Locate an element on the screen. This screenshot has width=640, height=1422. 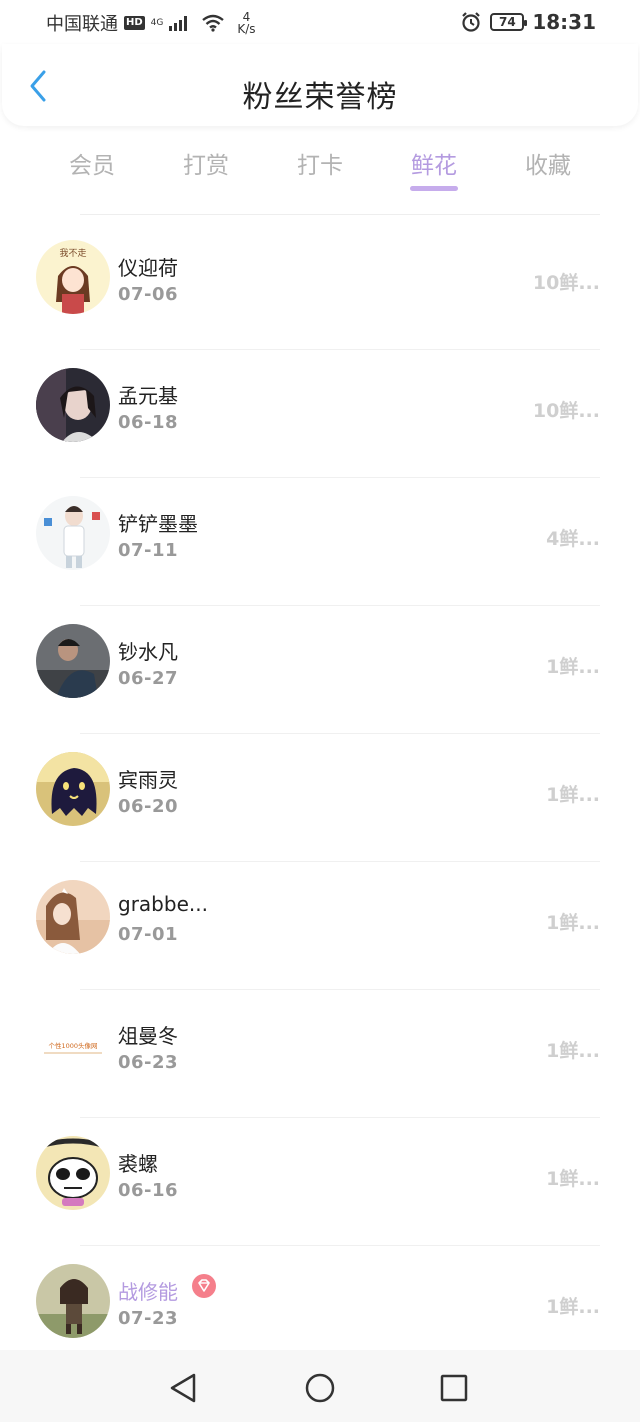
vip-diamond-badge is located at coordinates (204, 1286).